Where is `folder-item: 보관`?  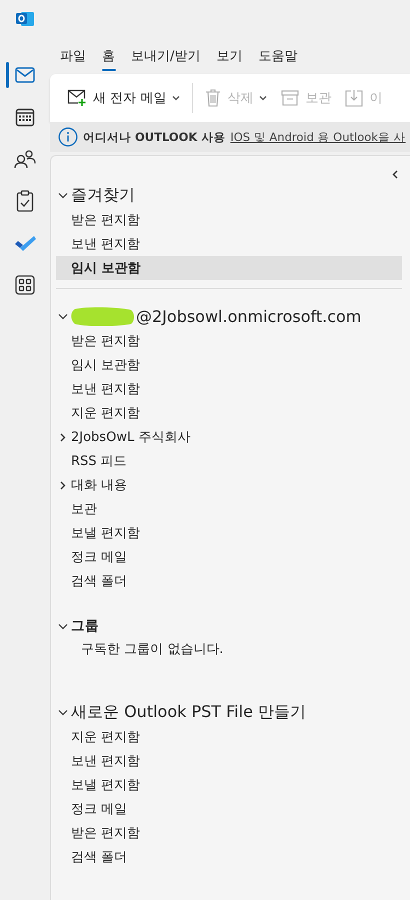 folder-item: 보관 is located at coordinates (229, 509).